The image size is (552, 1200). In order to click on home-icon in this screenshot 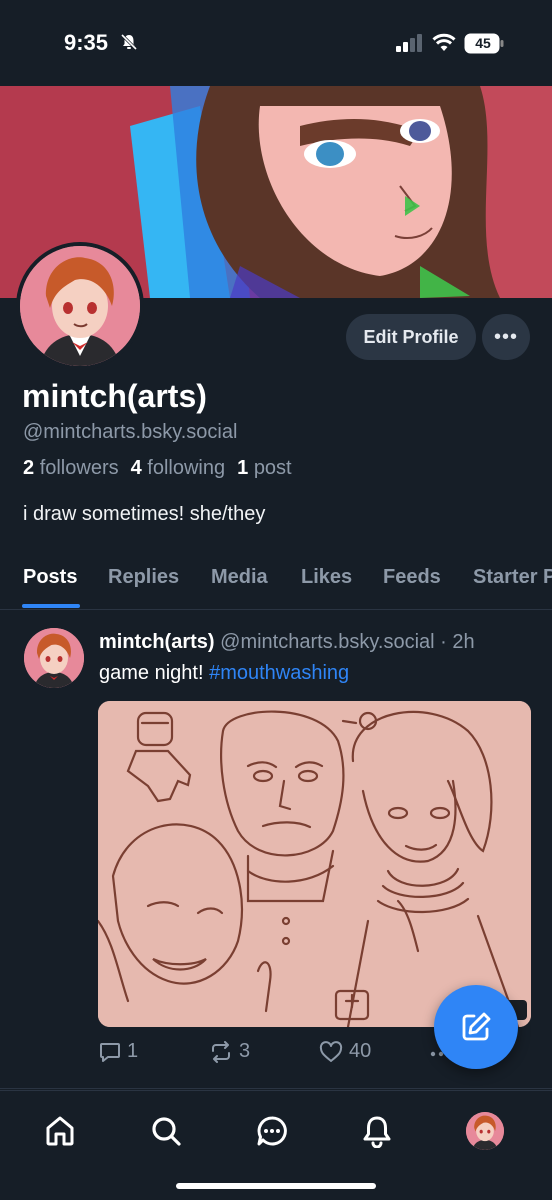, I will do `click(60, 1131)`.